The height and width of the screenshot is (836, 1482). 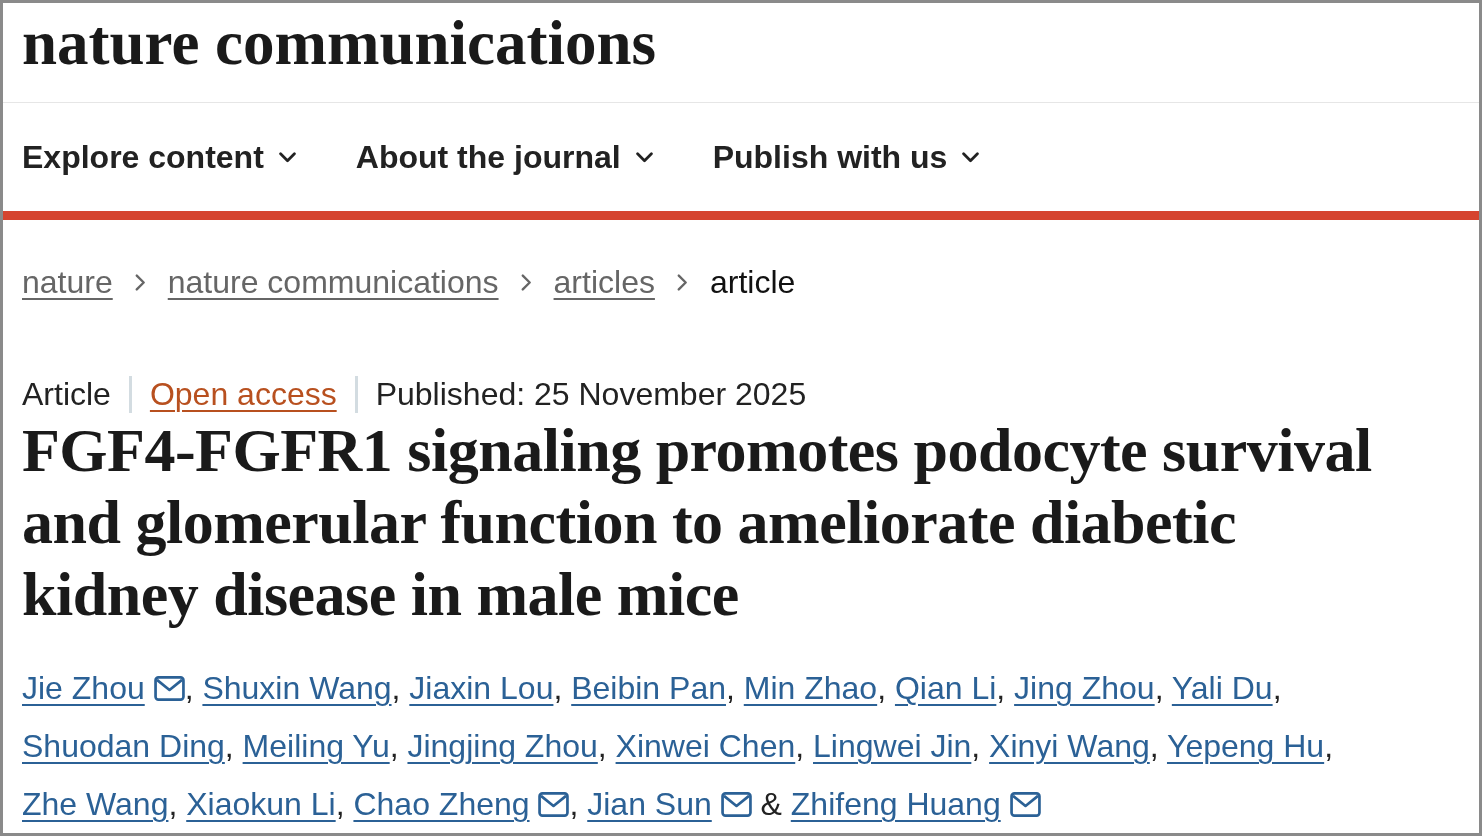 What do you see at coordinates (1222, 688) in the screenshot?
I see `author-link: Yali Du` at bounding box center [1222, 688].